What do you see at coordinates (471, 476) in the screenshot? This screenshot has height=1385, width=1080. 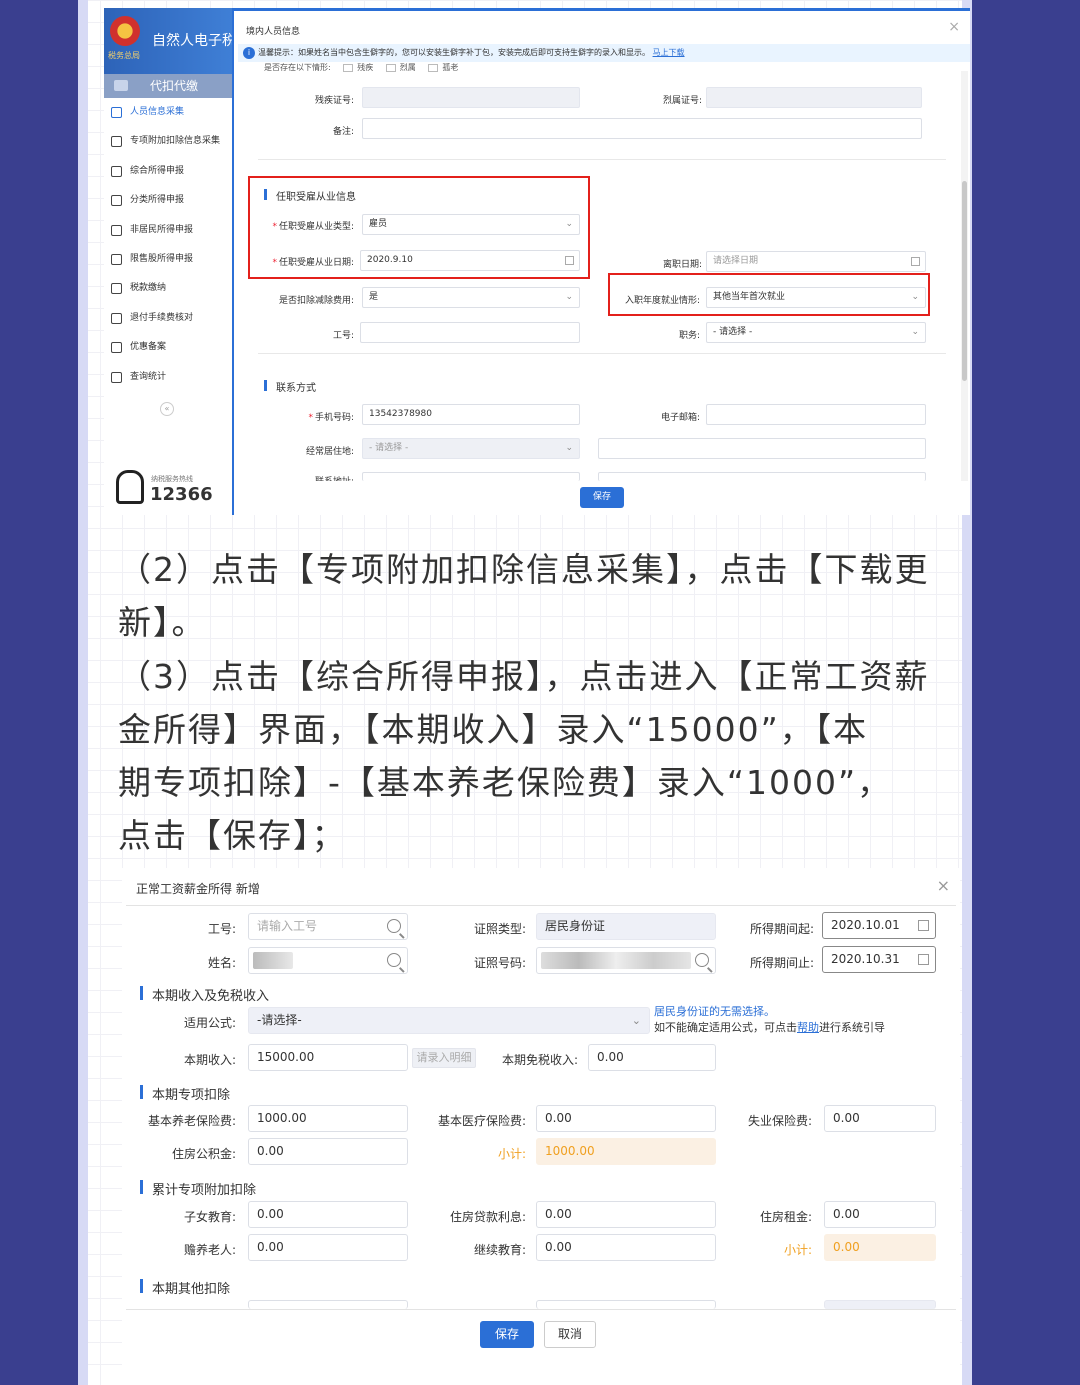 I see `contact-address-input` at bounding box center [471, 476].